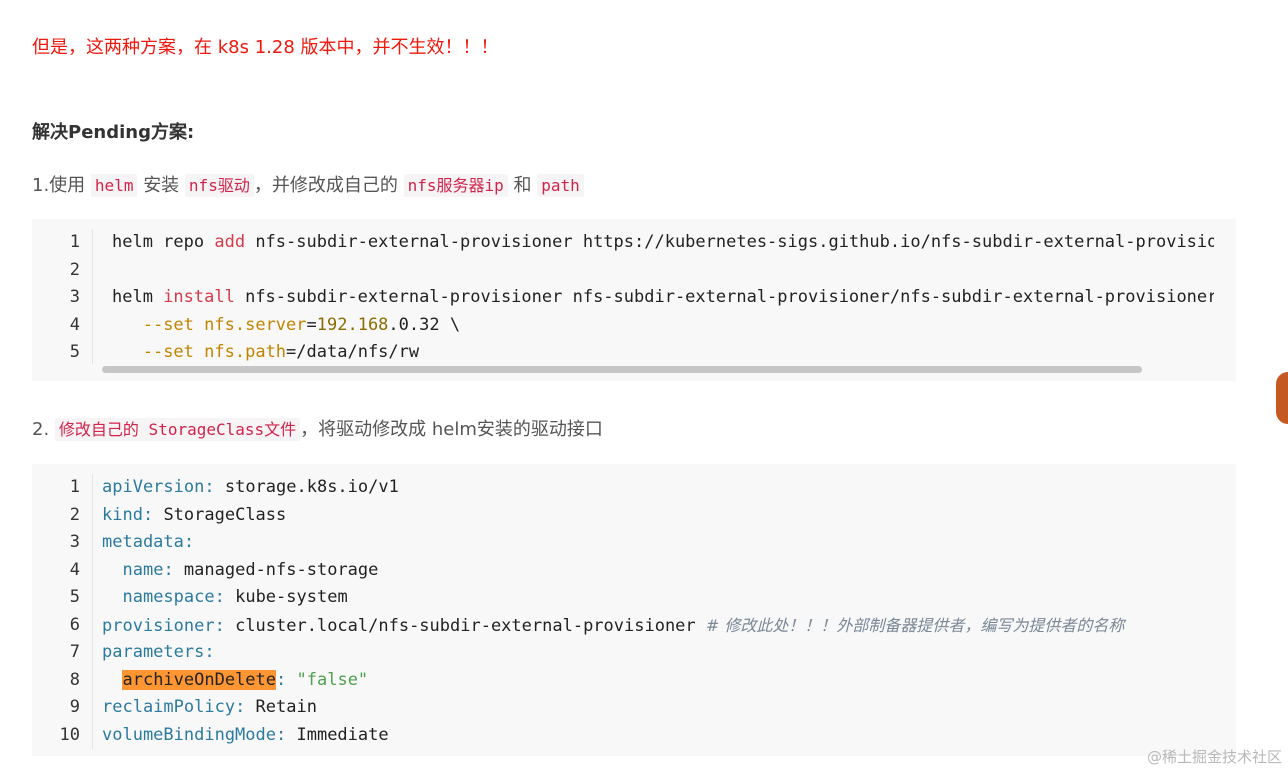 This screenshot has width=1288, height=773. I want to click on code-line: reclaimPolicy: Retain, so click(662, 708).